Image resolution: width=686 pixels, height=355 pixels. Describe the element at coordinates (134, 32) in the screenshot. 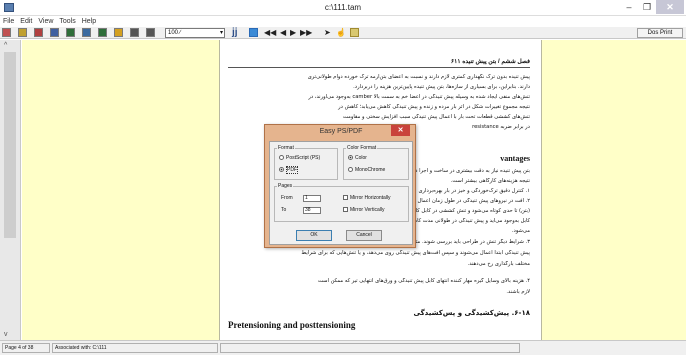

I see `save-icon` at that location.